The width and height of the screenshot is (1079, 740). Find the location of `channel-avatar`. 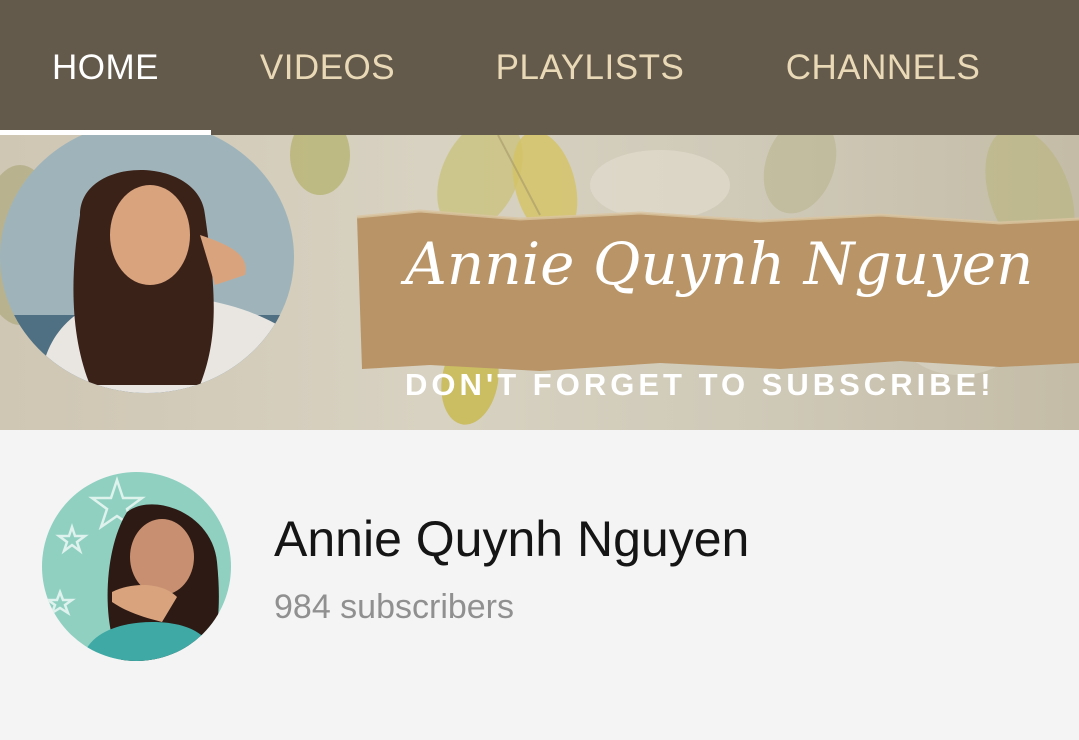

channel-avatar is located at coordinates (136, 566).